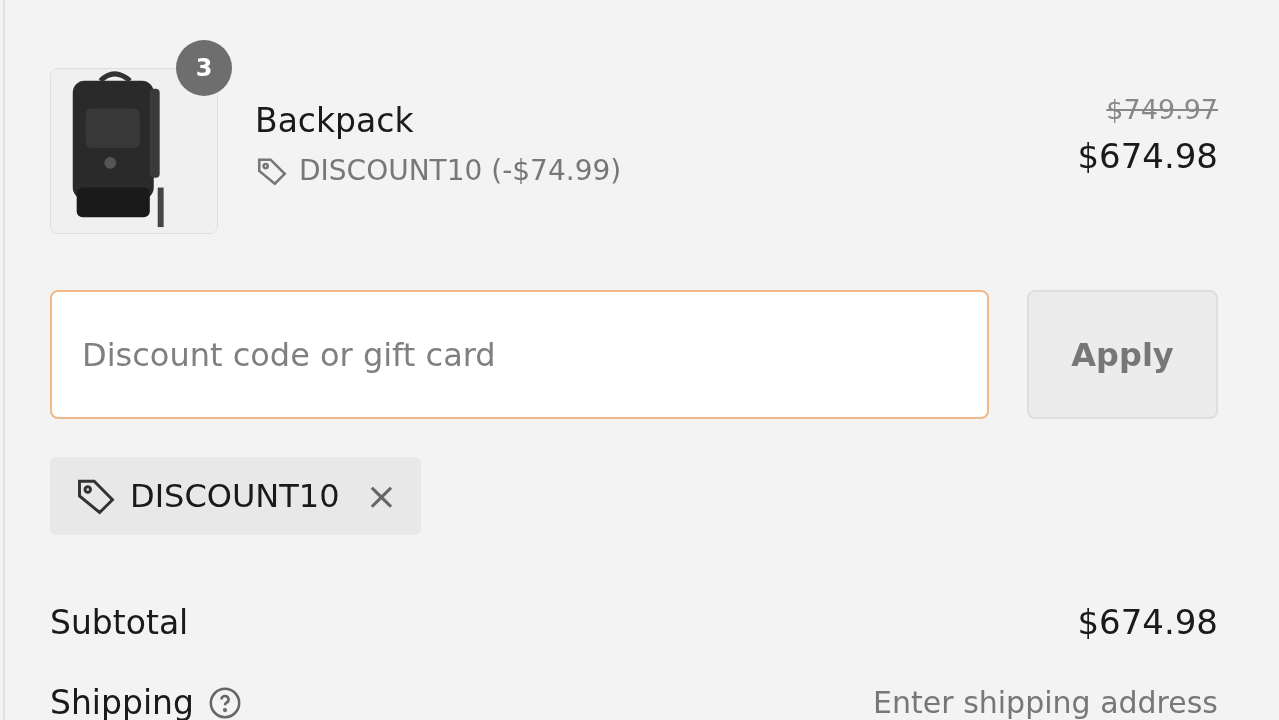 The height and width of the screenshot is (720, 1279). I want to click on price: $674.98, so click(1147, 156).